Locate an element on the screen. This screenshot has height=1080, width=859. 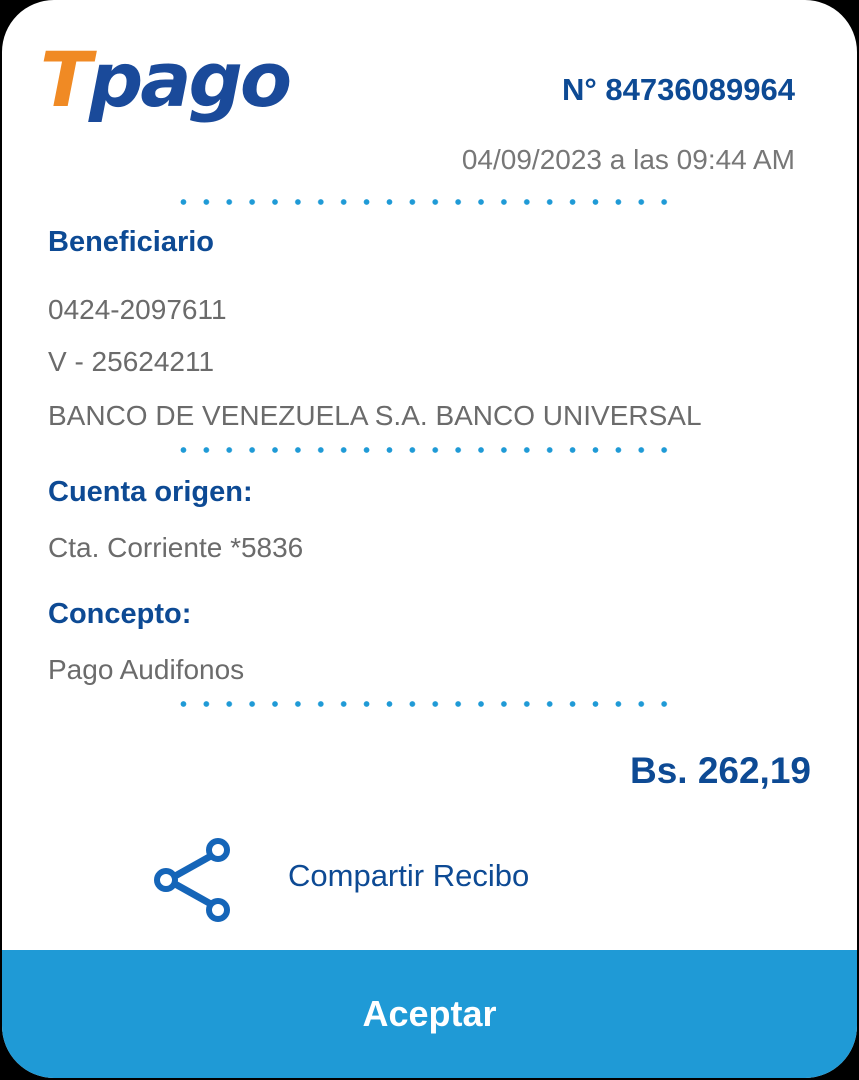
share-receipt-label: Compartir Recibo is located at coordinates (409, 875).